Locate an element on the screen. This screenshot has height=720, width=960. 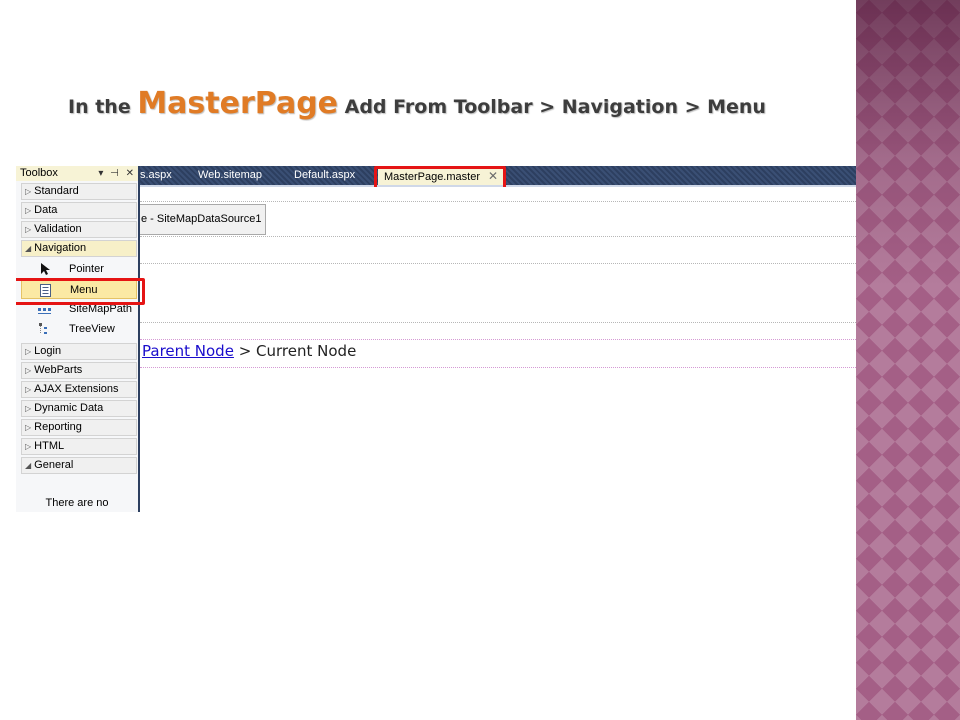
category-label: WebParts is located at coordinates (58, 370).